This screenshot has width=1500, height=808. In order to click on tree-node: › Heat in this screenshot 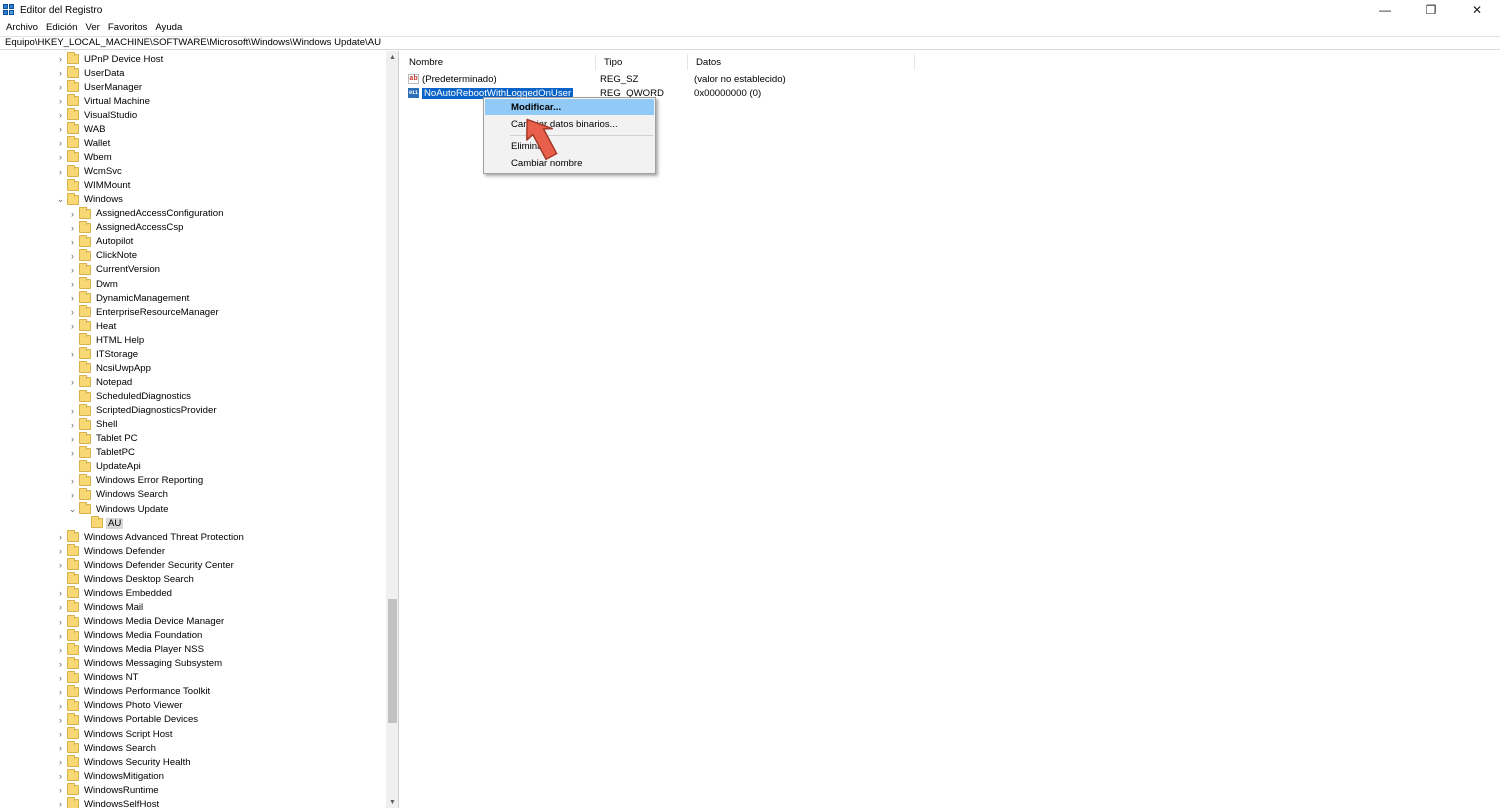, I will do `click(193, 326)`.